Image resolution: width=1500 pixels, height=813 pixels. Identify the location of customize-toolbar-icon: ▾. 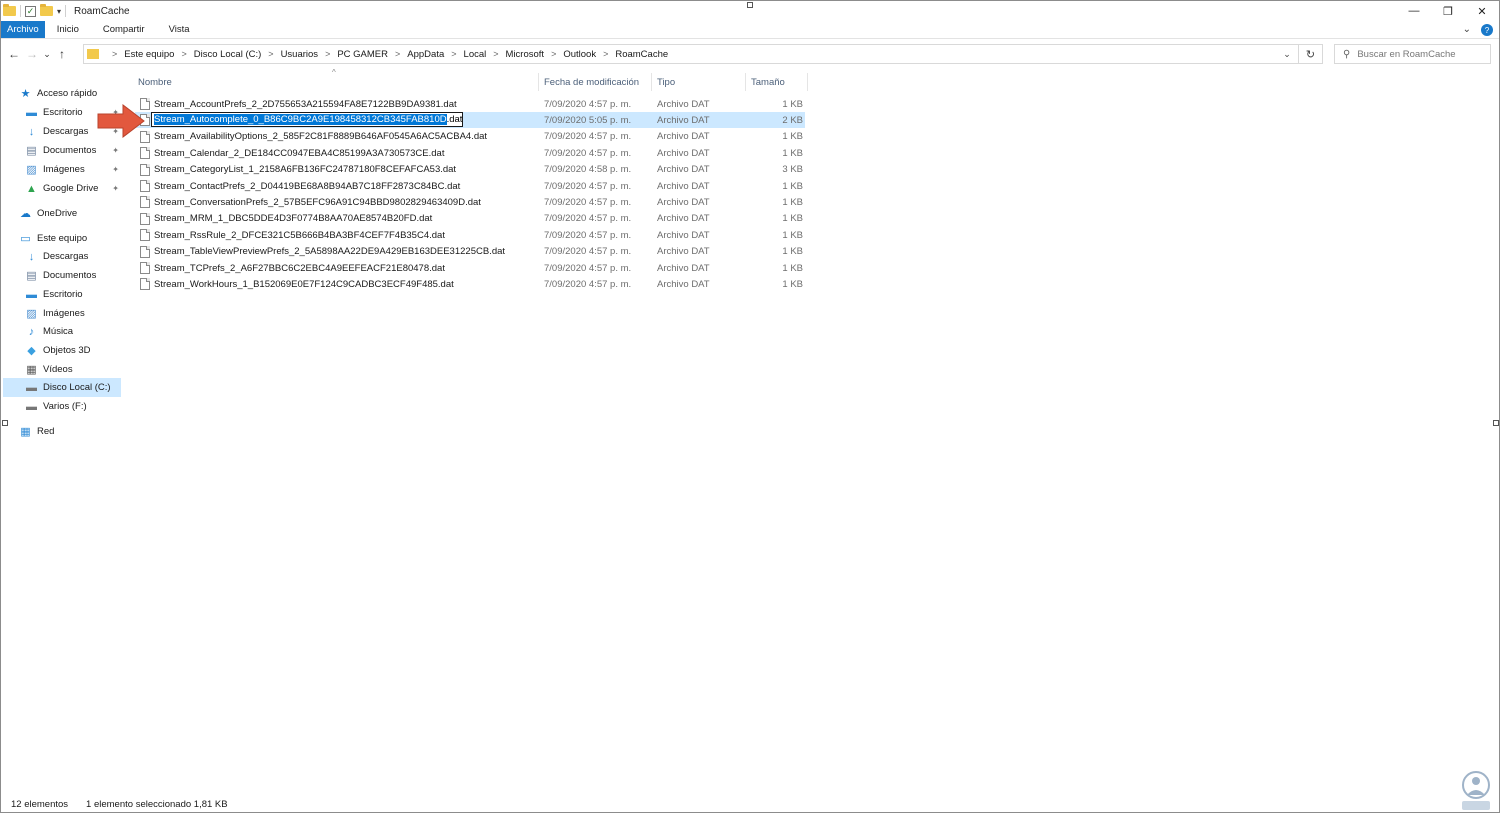
(59, 11).